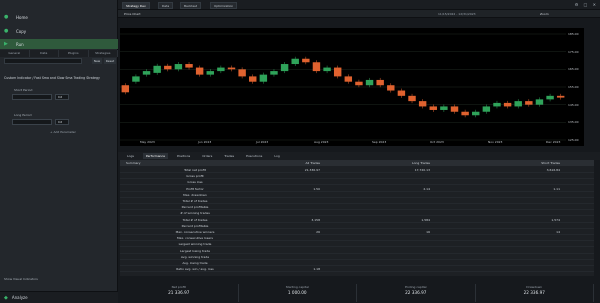 The width and height of the screenshot is (600, 303). What do you see at coordinates (6, 44) in the screenshot?
I see `run-icon: ▶` at bounding box center [6, 44].